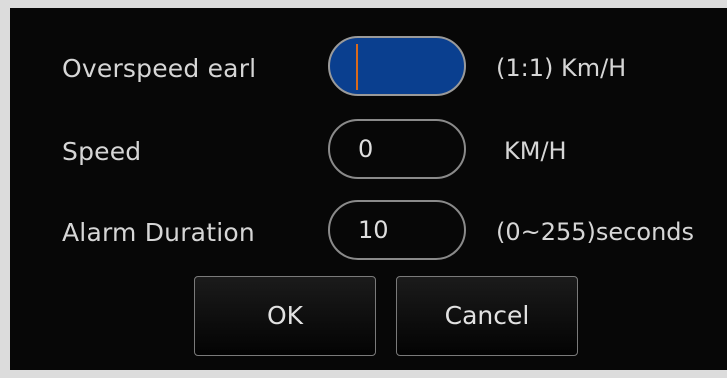  Describe the element at coordinates (285, 316) in the screenshot. I see `ok-button: OK` at that location.